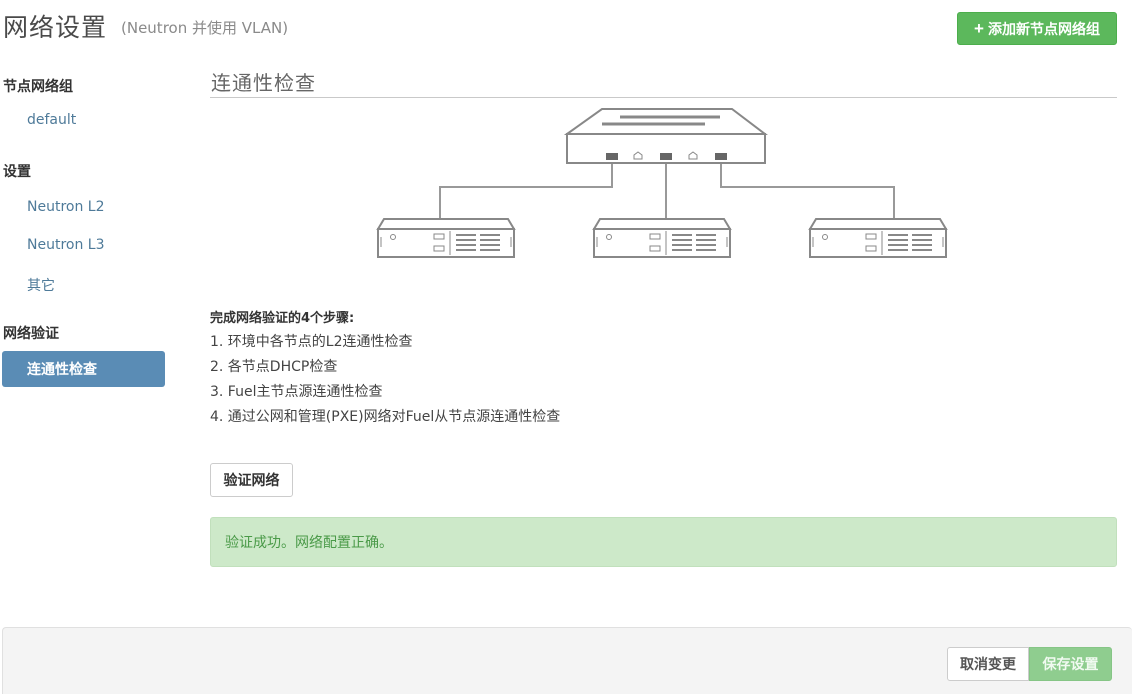  I want to click on add-node-network-group-button: + 添加新节点网络组, so click(1037, 28).